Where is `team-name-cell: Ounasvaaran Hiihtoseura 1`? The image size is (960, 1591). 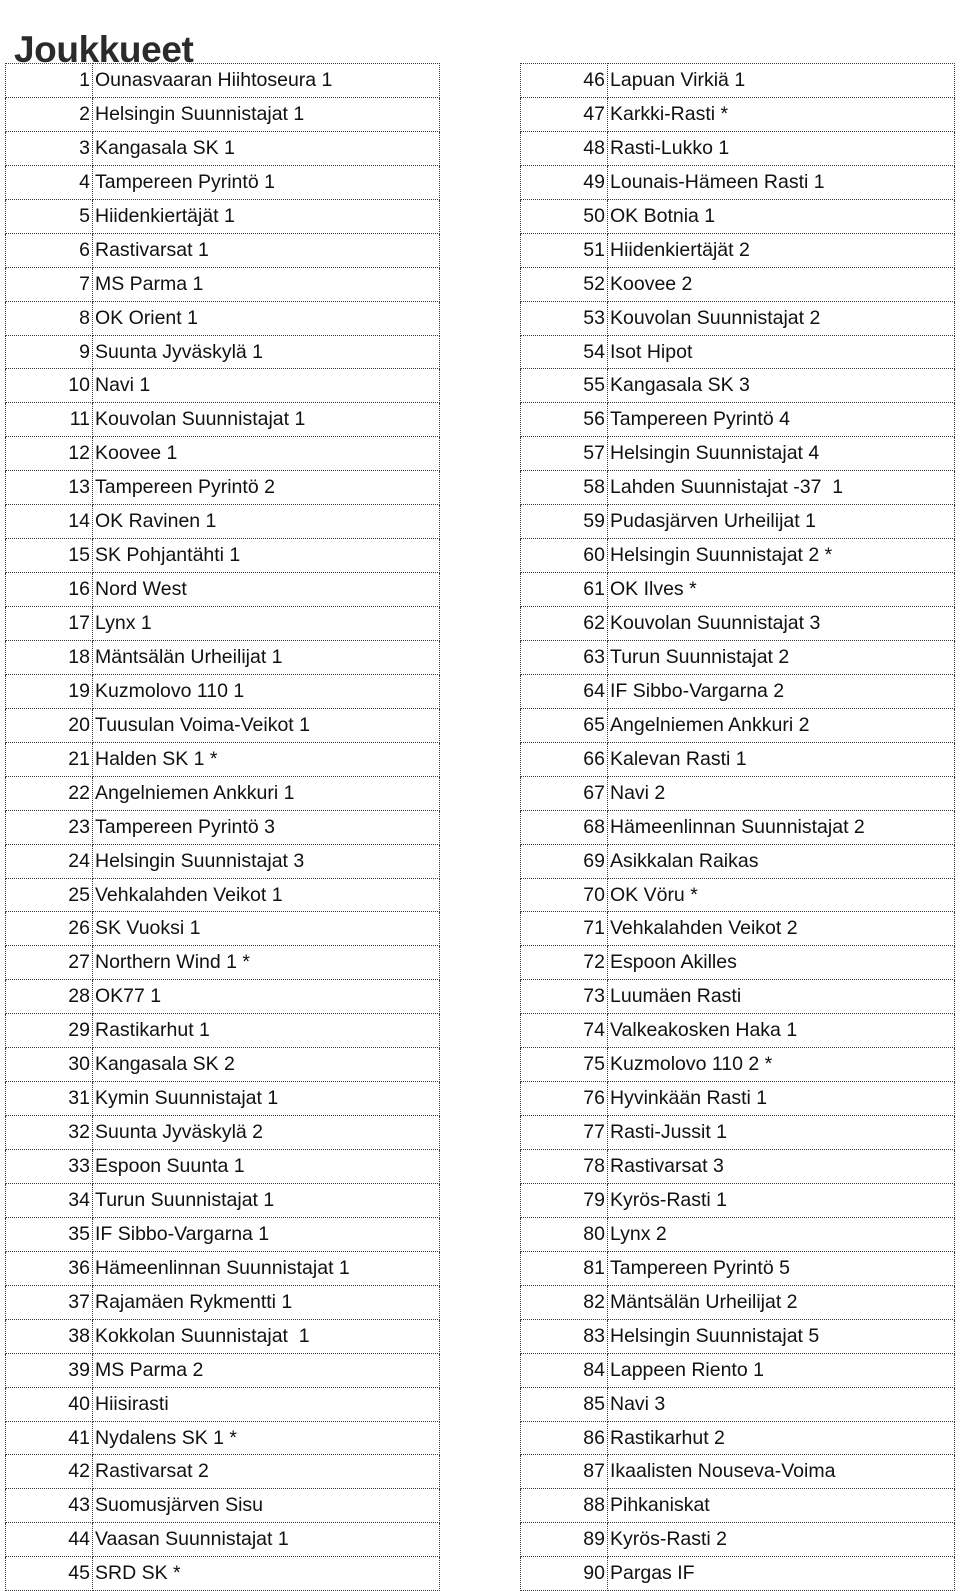
team-name-cell: Ounasvaaran Hiihtoseura 1 is located at coordinates (266, 80).